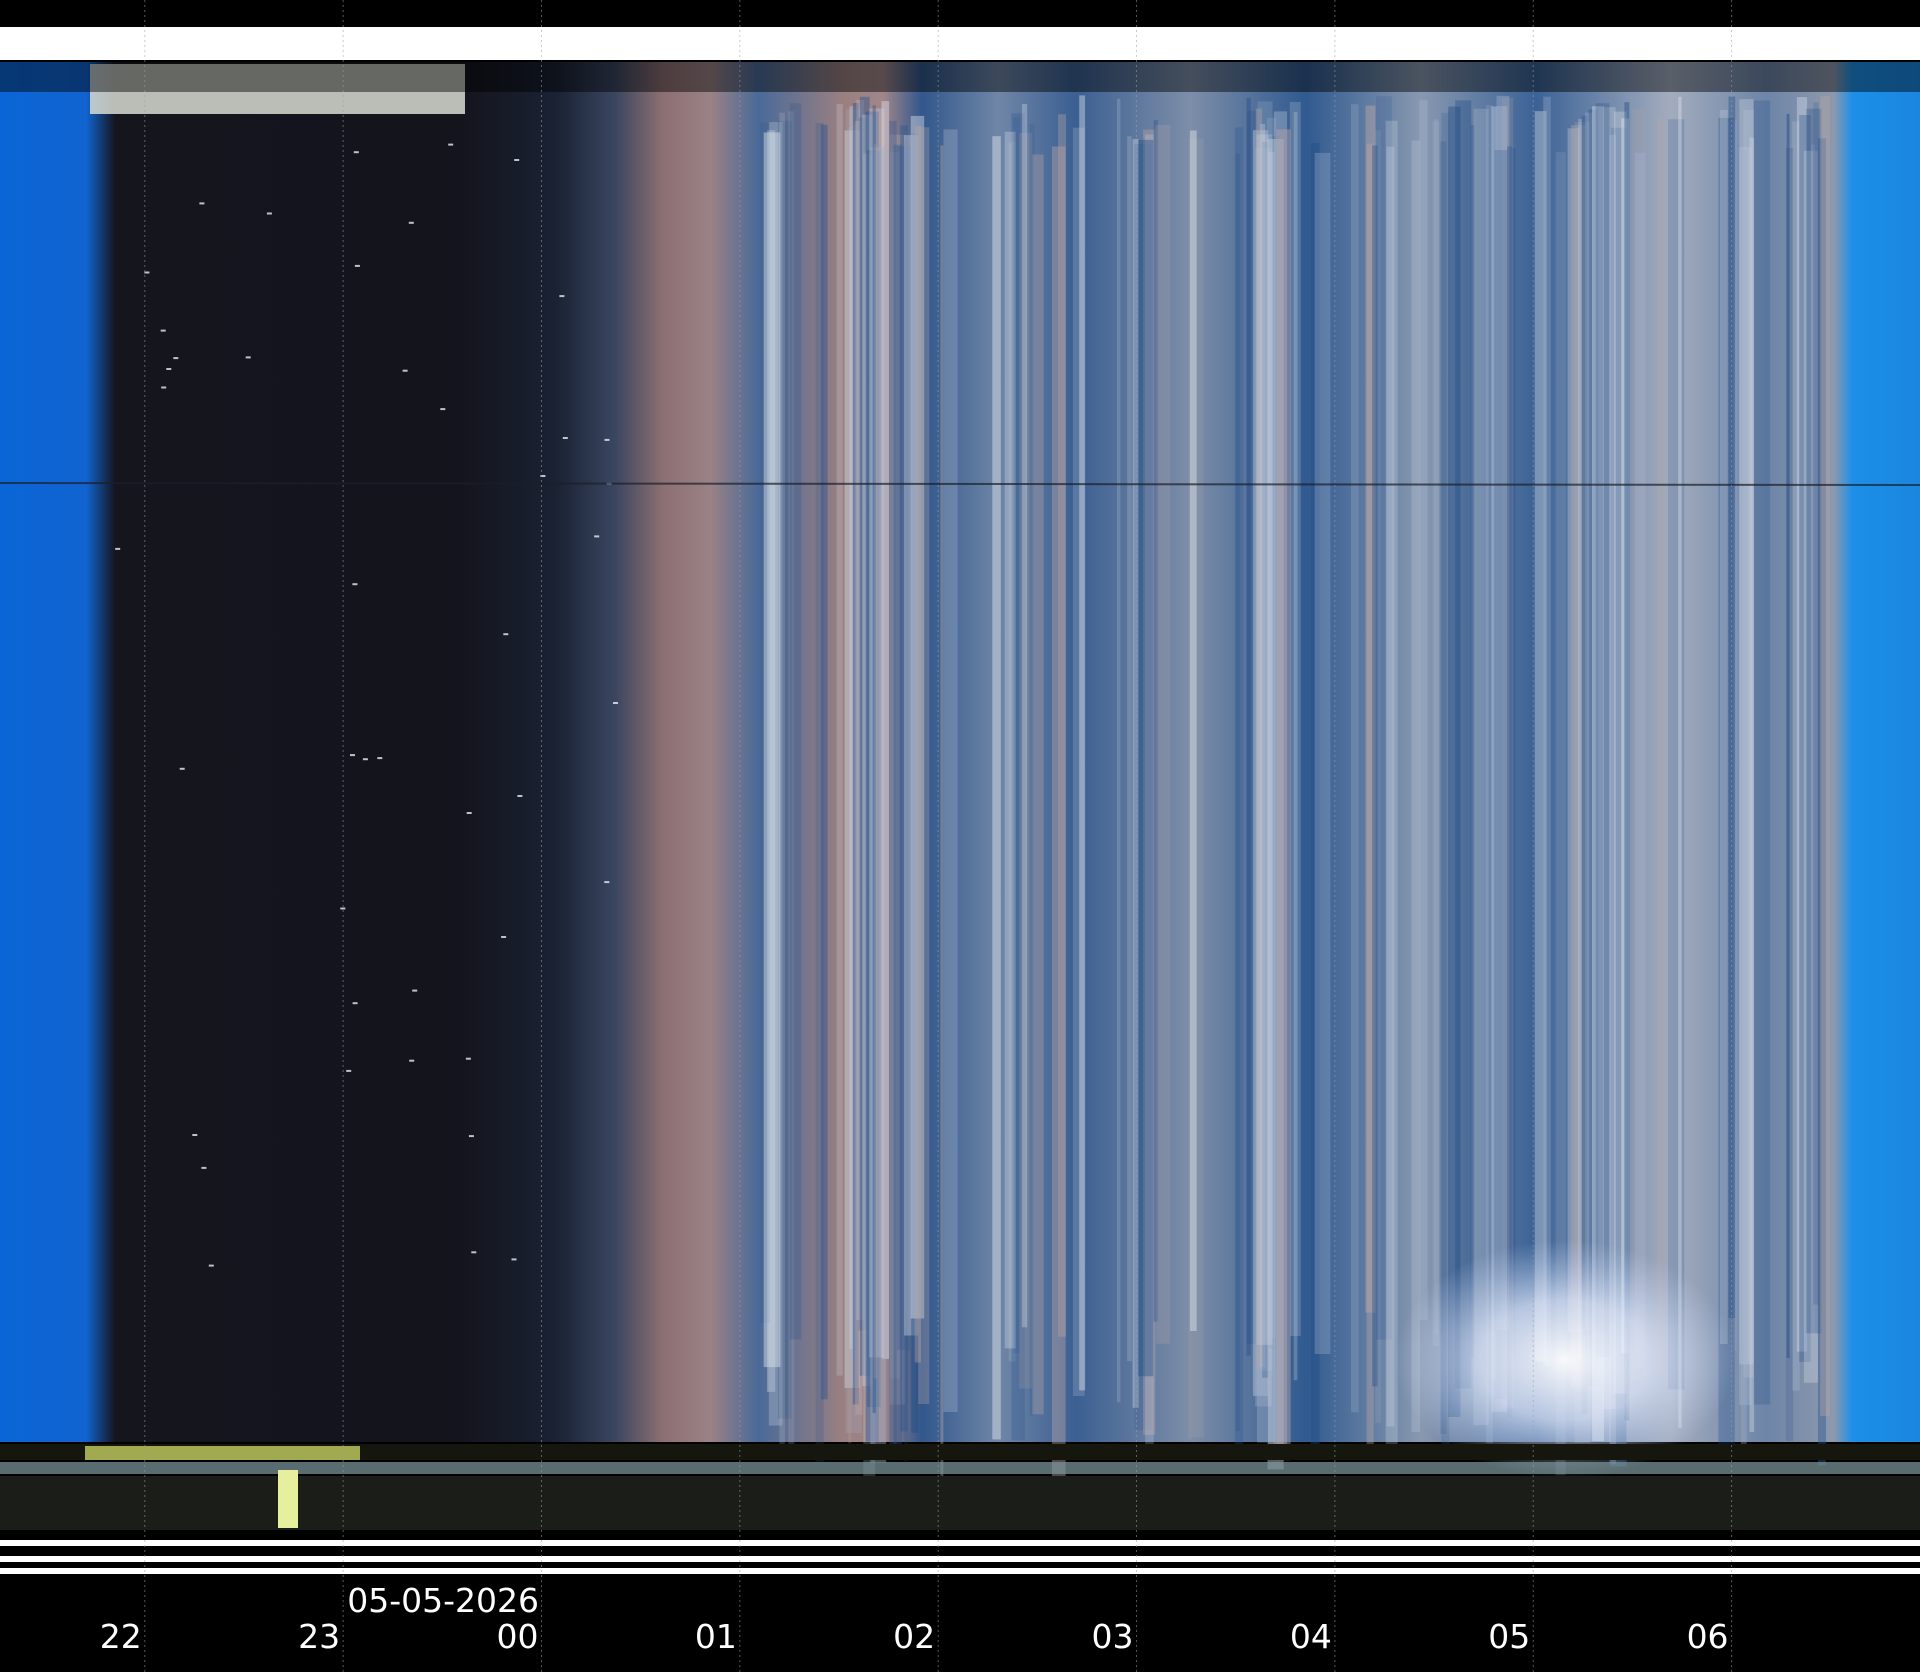 The image size is (1920, 1672). What do you see at coordinates (319, 1636) in the screenshot?
I see `tick-label-23: 23` at bounding box center [319, 1636].